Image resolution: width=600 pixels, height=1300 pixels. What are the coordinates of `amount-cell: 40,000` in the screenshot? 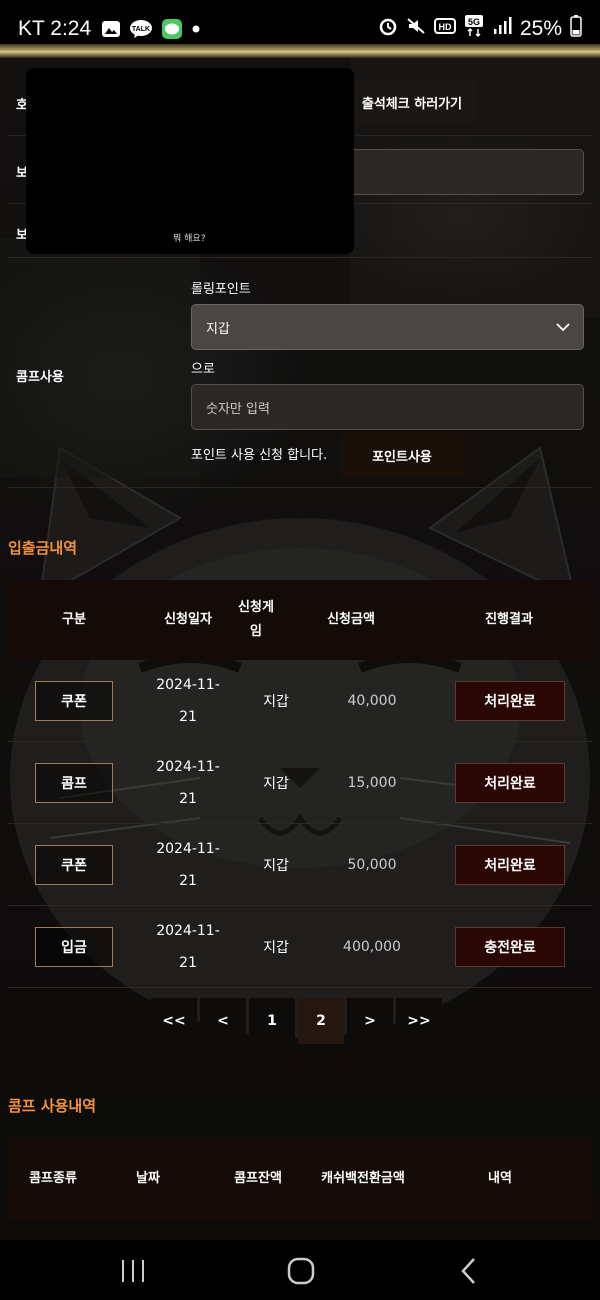 It's located at (372, 701).